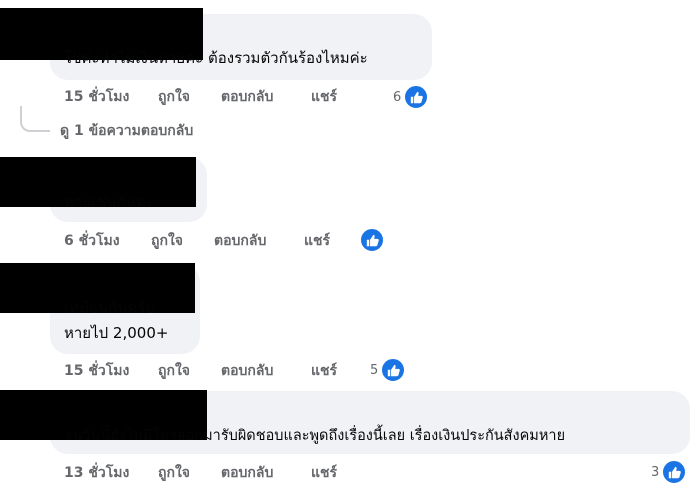 This screenshot has width=693, height=491. What do you see at coordinates (92, 241) in the screenshot?
I see `comment-timestamp: 6 ชั่วโมง` at bounding box center [92, 241].